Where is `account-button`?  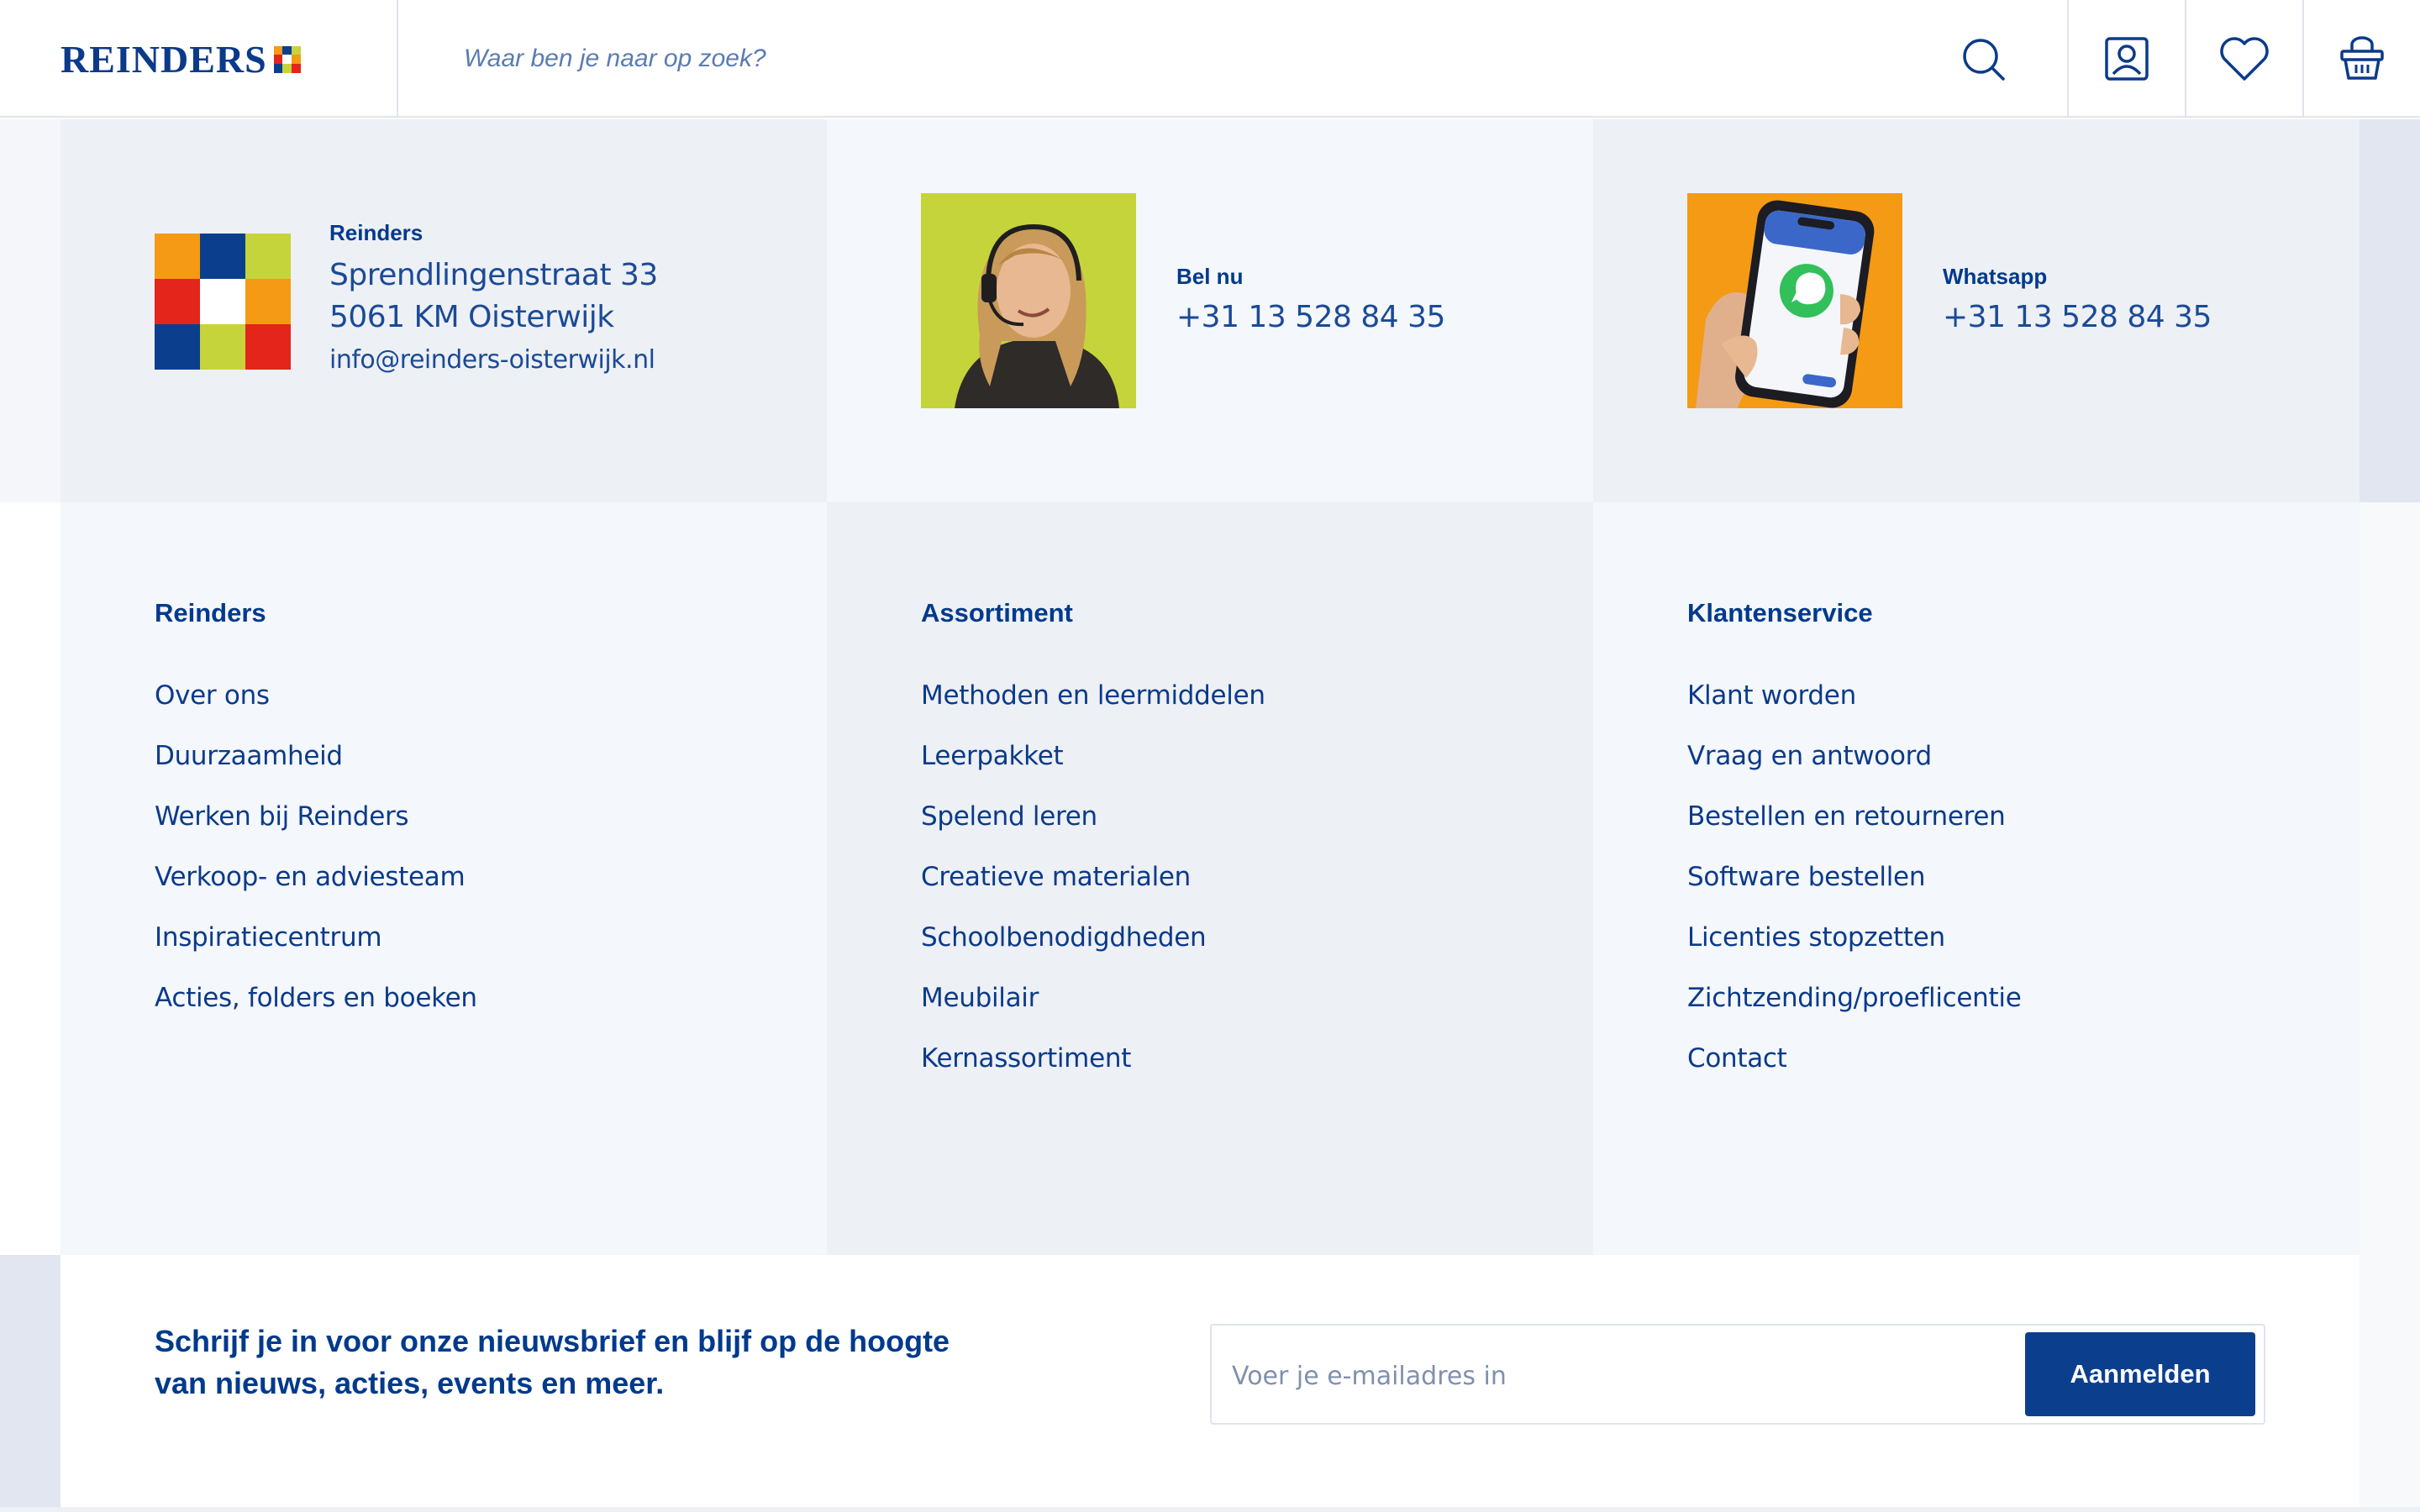 account-button is located at coordinates (2127, 59).